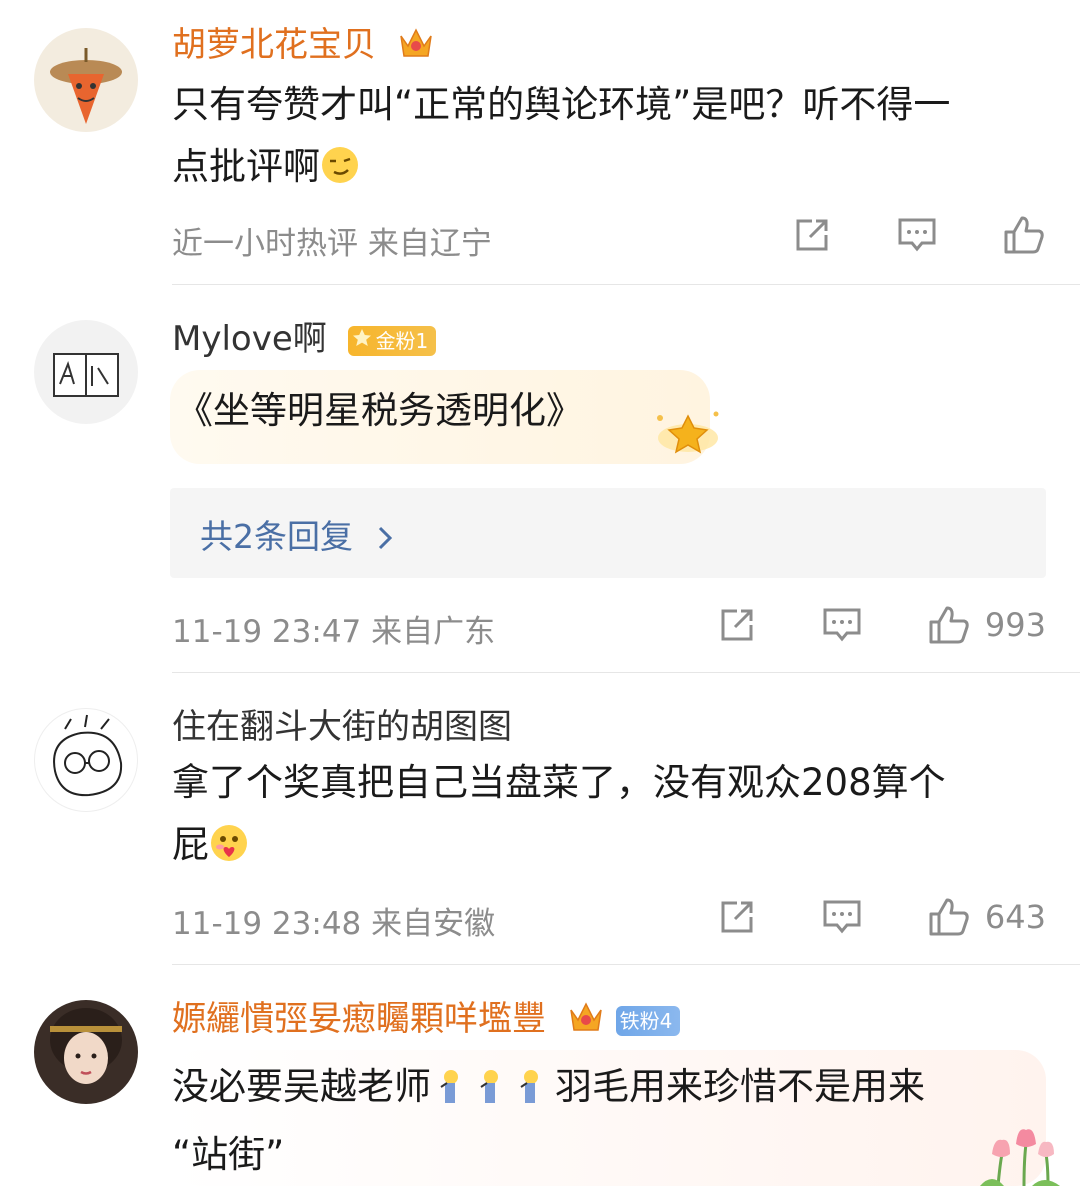  Describe the element at coordinates (303, 47) in the screenshot. I see `username: 胡萝北花宝贝` at that location.